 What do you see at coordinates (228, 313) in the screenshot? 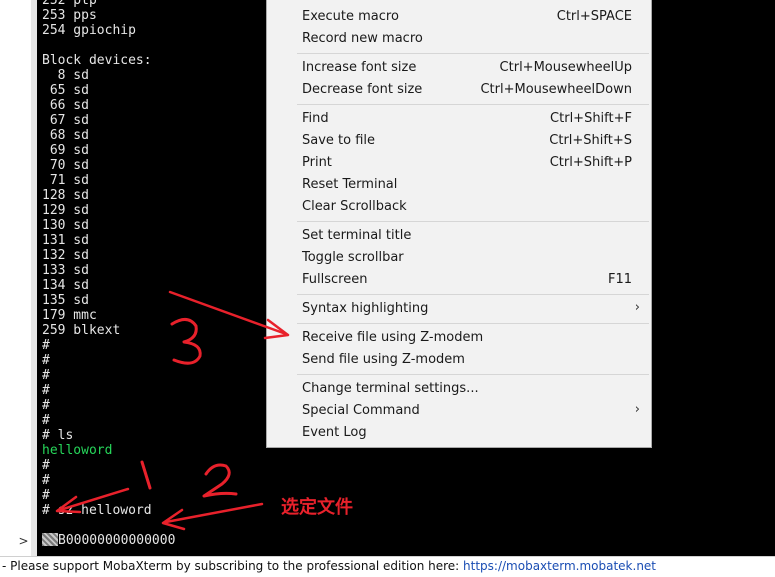
I see `arrow-3-shaft` at bounding box center [228, 313].